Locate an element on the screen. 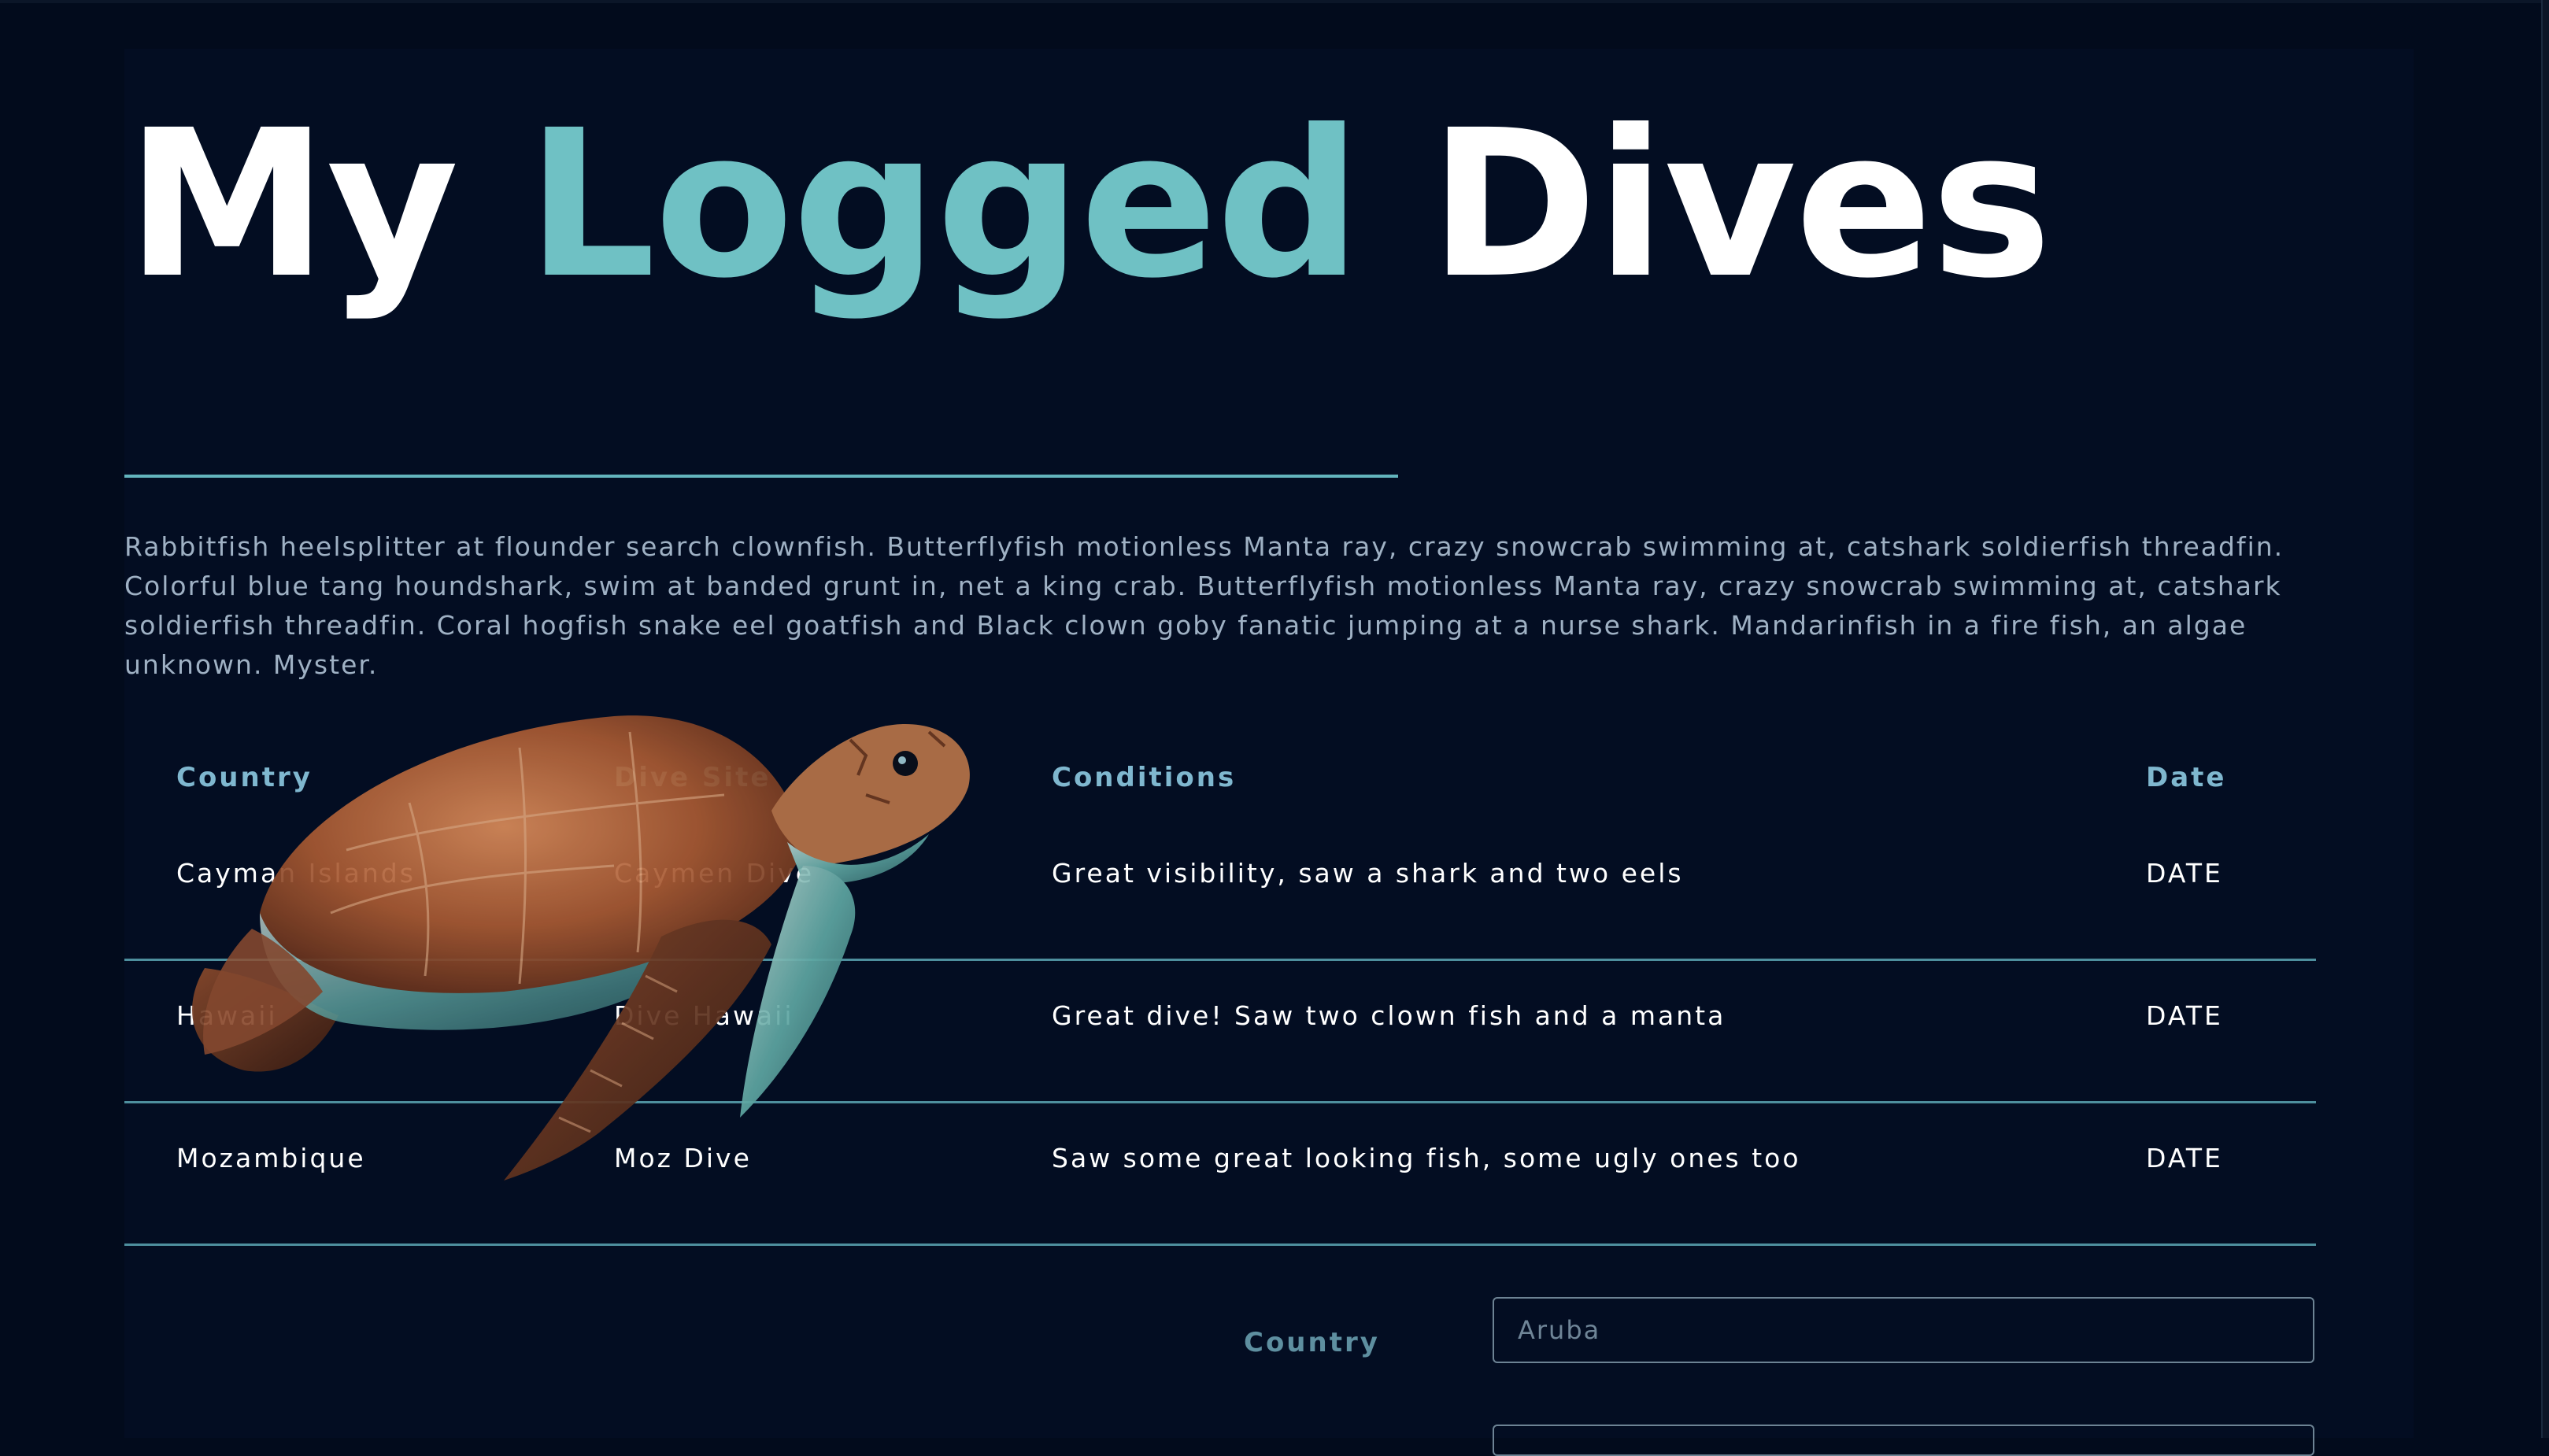 This screenshot has height=1456, width=2549. column-header-date: Date is located at coordinates (2186, 777).